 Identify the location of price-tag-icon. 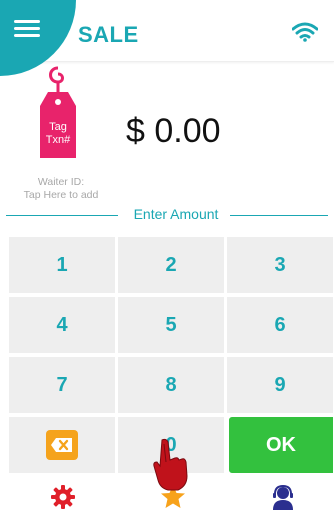
(58, 112).